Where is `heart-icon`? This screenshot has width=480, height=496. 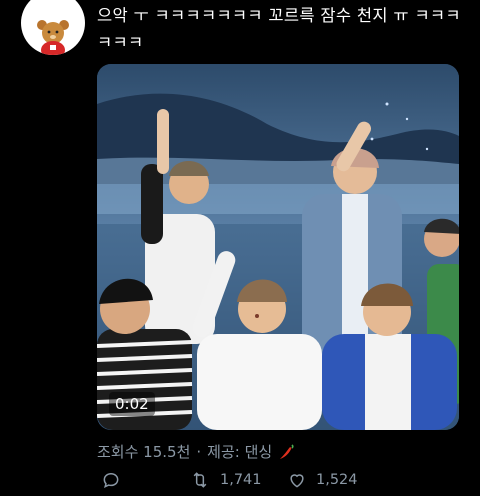
heart-icon is located at coordinates (297, 481).